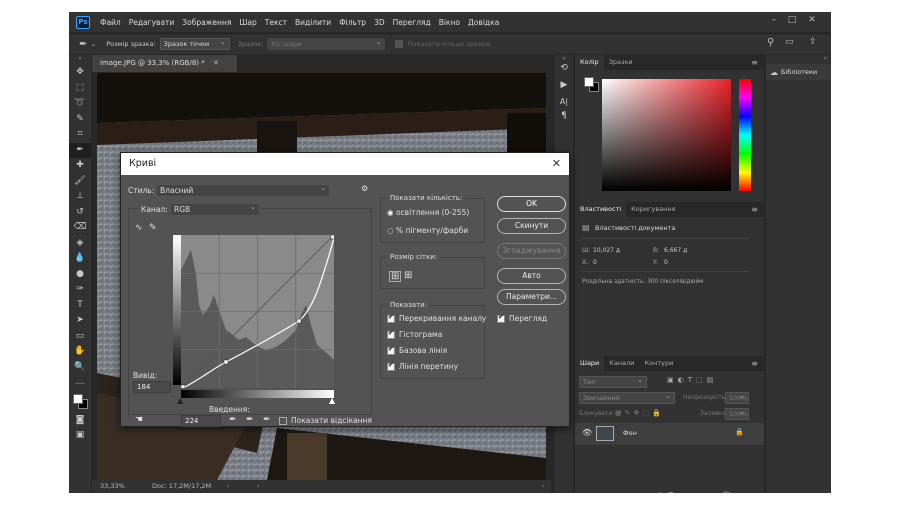 This screenshot has height=506, width=900. What do you see at coordinates (80, 352) in the screenshot?
I see `hand-tool-icon: ✋` at bounding box center [80, 352].